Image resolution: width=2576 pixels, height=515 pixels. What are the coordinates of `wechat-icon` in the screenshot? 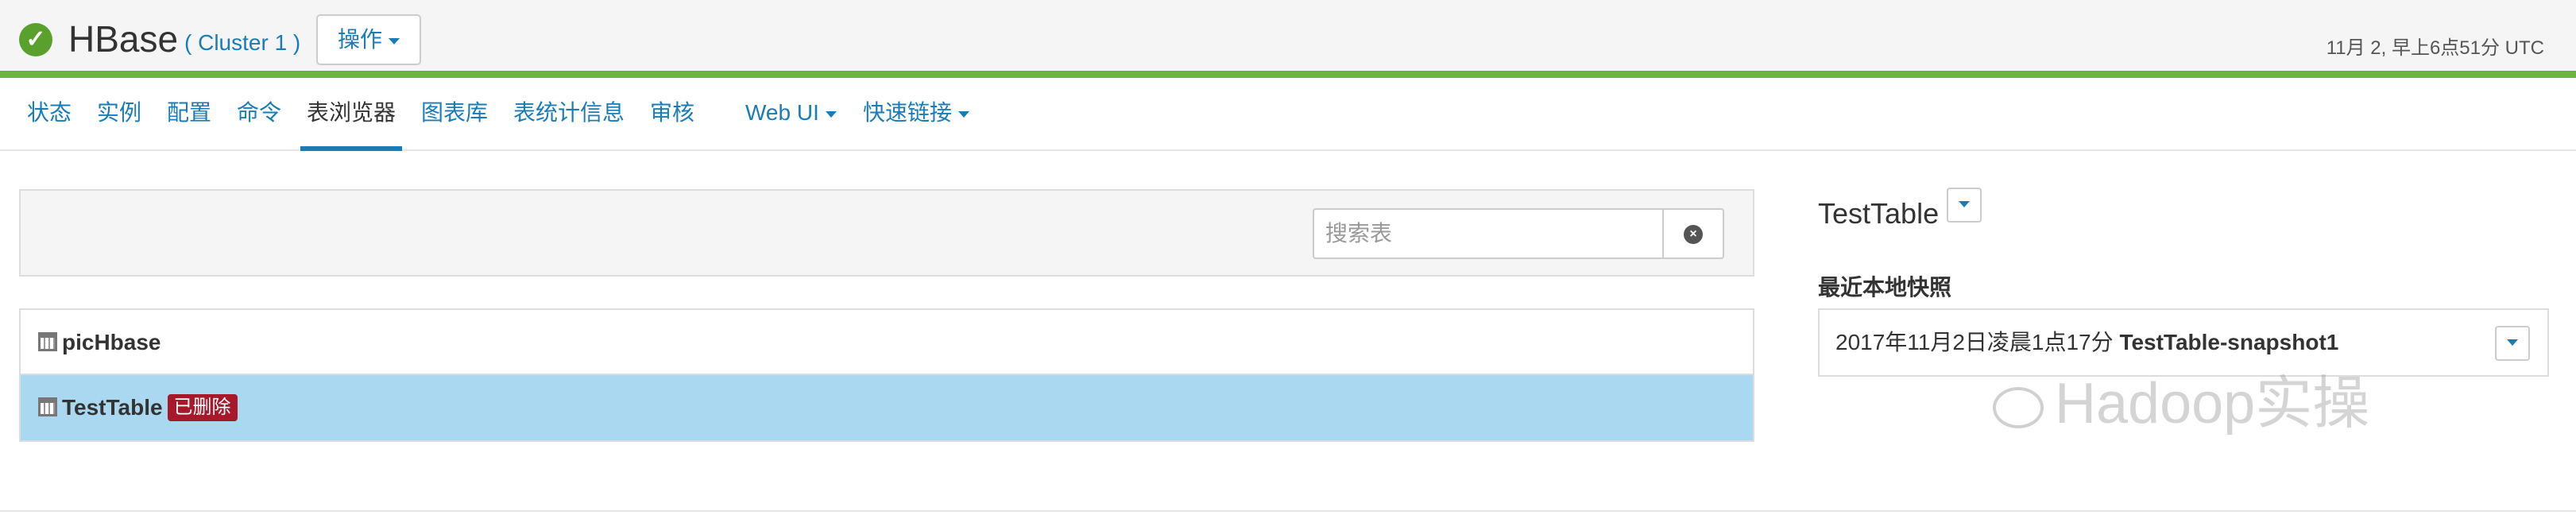 It's located at (2018, 407).